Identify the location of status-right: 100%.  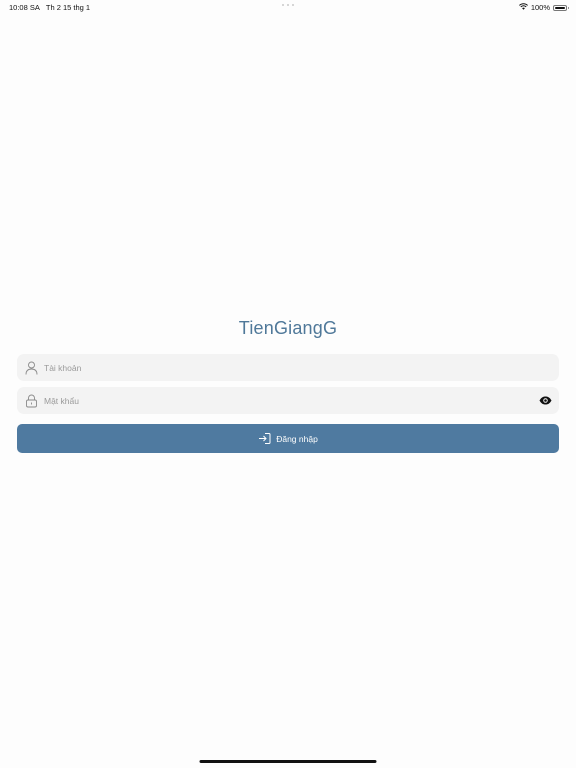
(543, 7).